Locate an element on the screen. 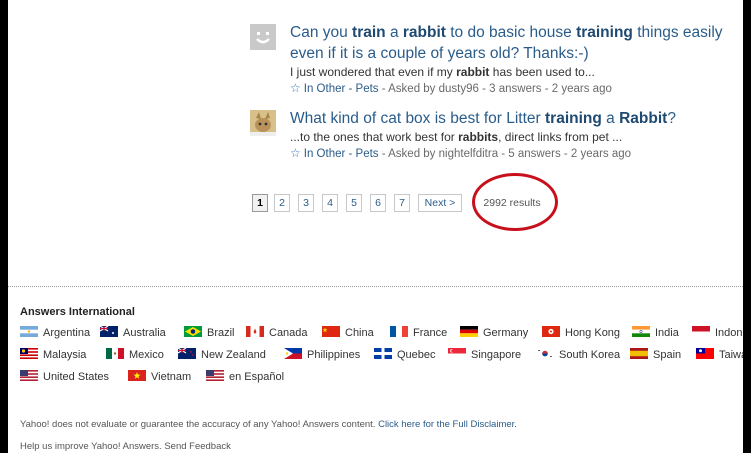 This screenshot has height=453, width=751. country-link-malaysia: Malaysia is located at coordinates (53, 355).